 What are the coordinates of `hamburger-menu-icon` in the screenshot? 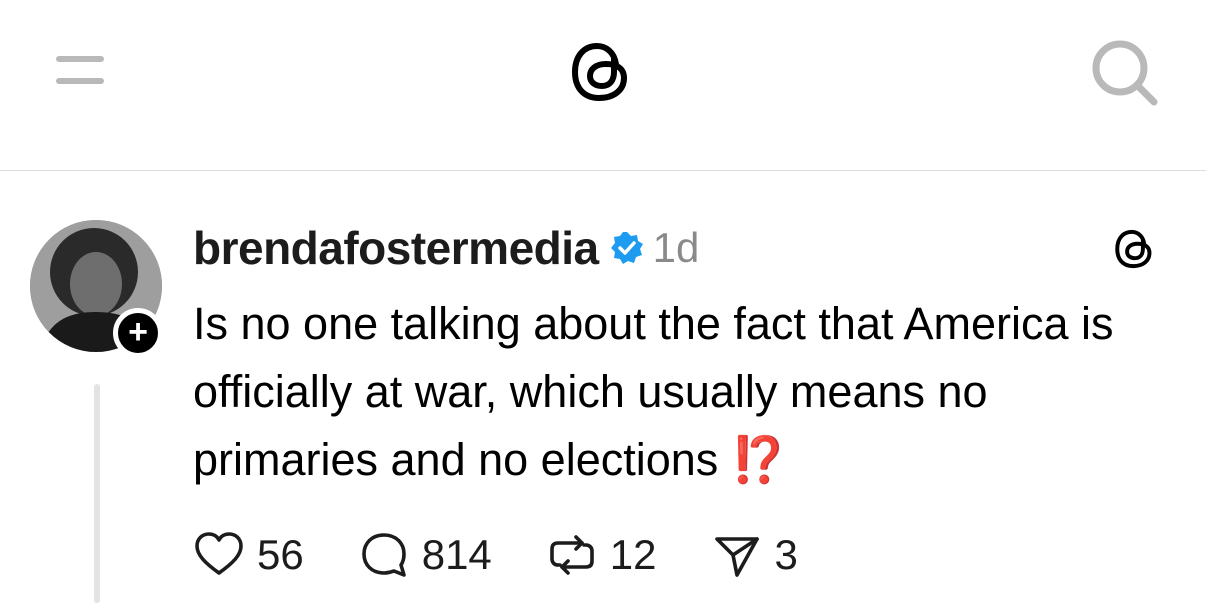 It's located at (80, 70).